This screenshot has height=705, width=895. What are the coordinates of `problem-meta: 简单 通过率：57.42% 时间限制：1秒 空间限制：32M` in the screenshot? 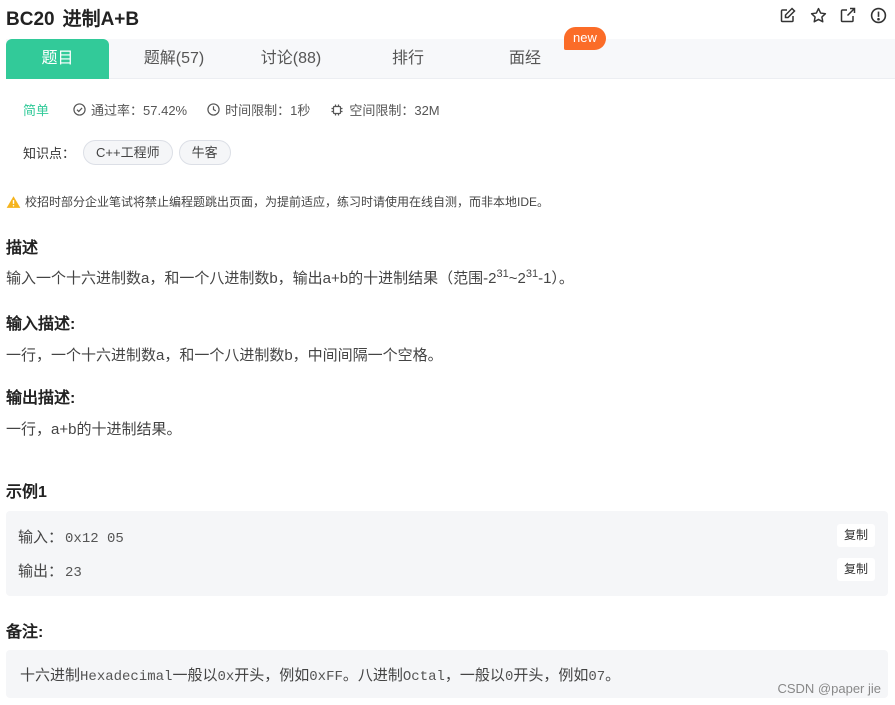 It's located at (241, 109).